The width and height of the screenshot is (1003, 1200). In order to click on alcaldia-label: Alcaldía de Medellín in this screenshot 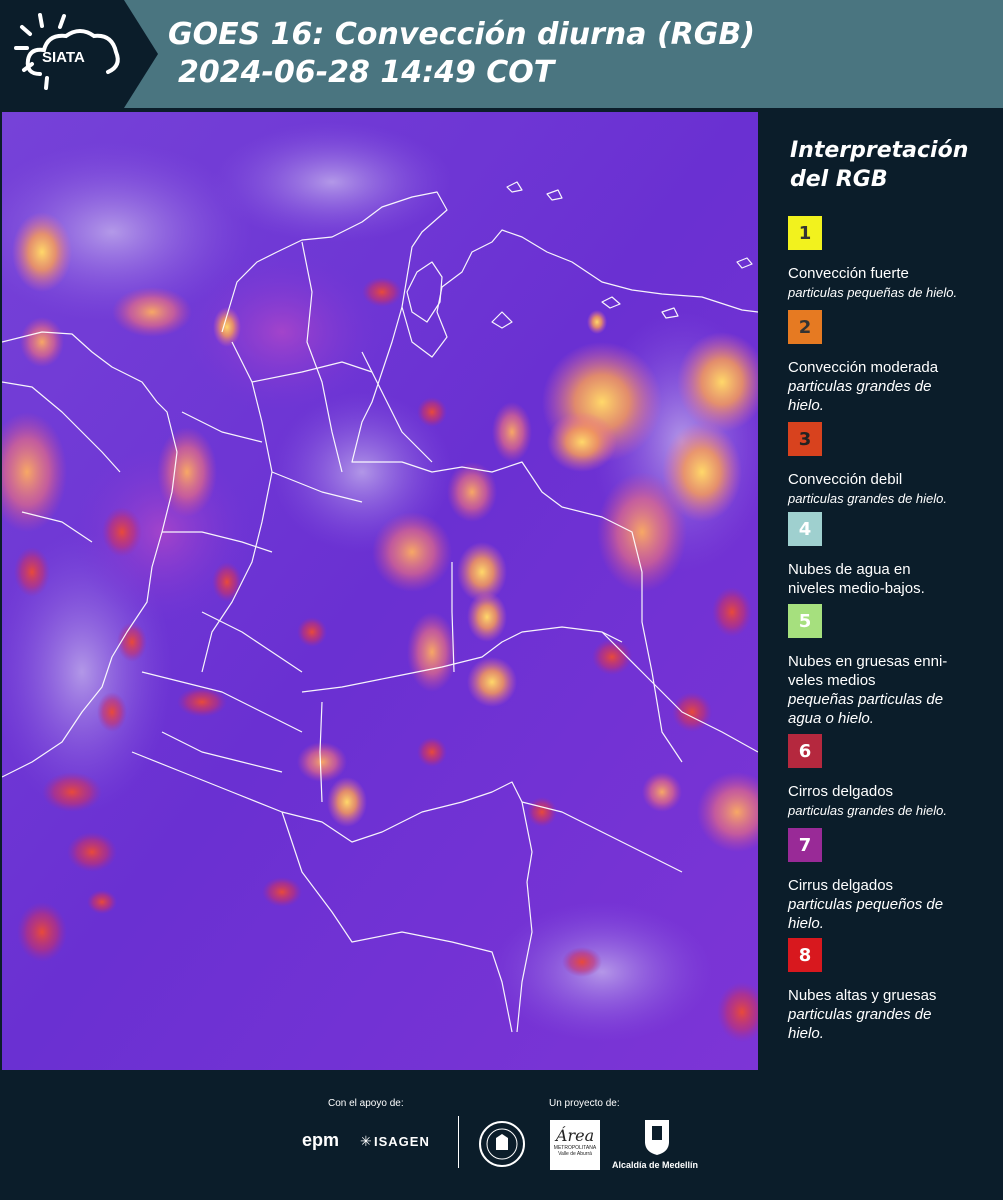, I will do `click(655, 1165)`.